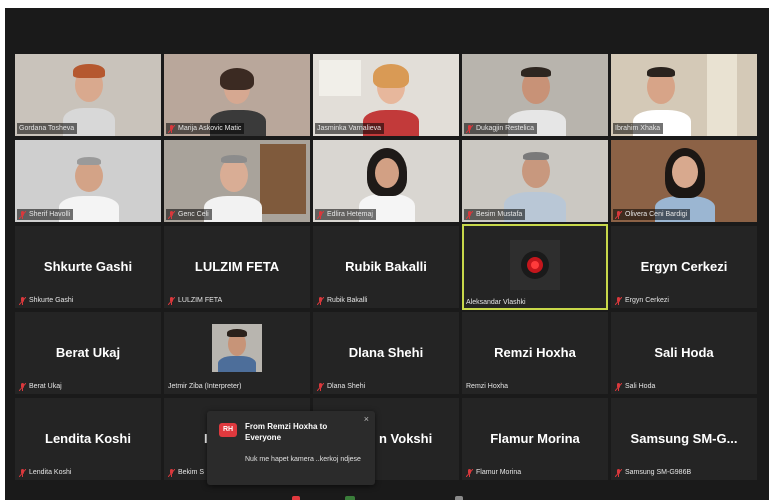 The height and width of the screenshot is (500, 774). I want to click on participant-label: Berat Ukaj, so click(41, 386).